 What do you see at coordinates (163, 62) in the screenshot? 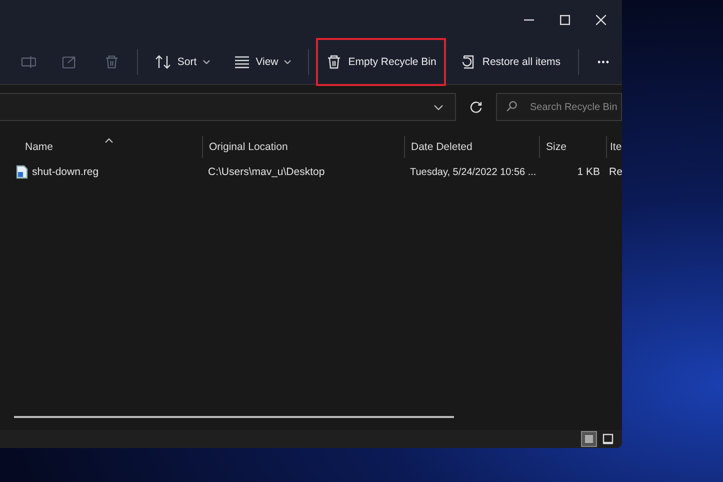
I see `sort-icon` at bounding box center [163, 62].